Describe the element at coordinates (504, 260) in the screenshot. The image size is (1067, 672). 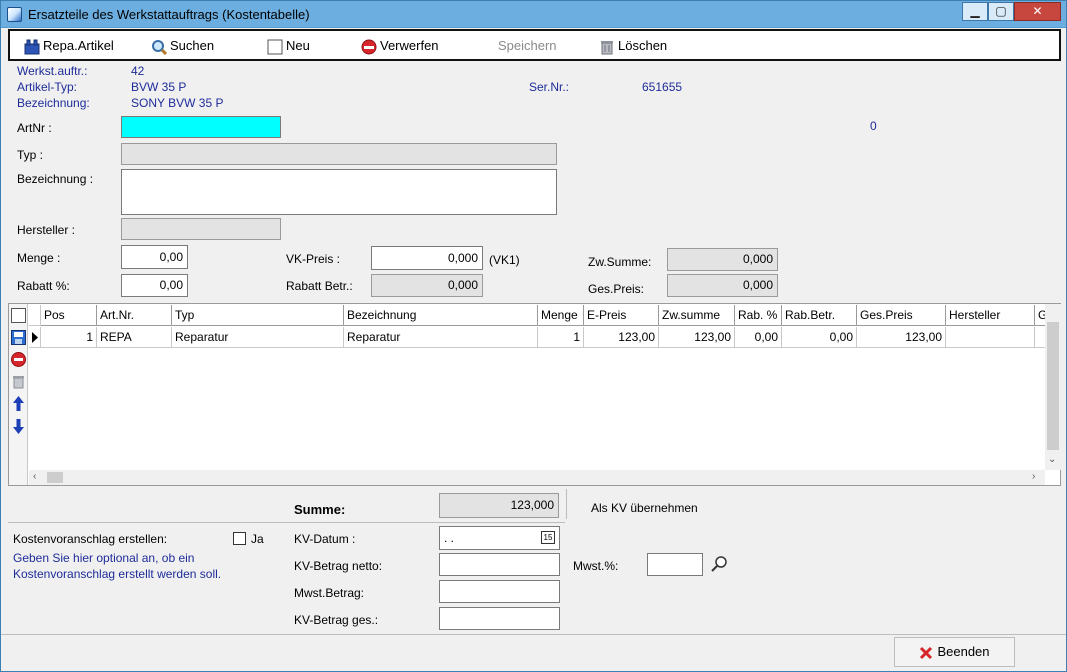
I see `vk1-label: (VK1)` at that location.